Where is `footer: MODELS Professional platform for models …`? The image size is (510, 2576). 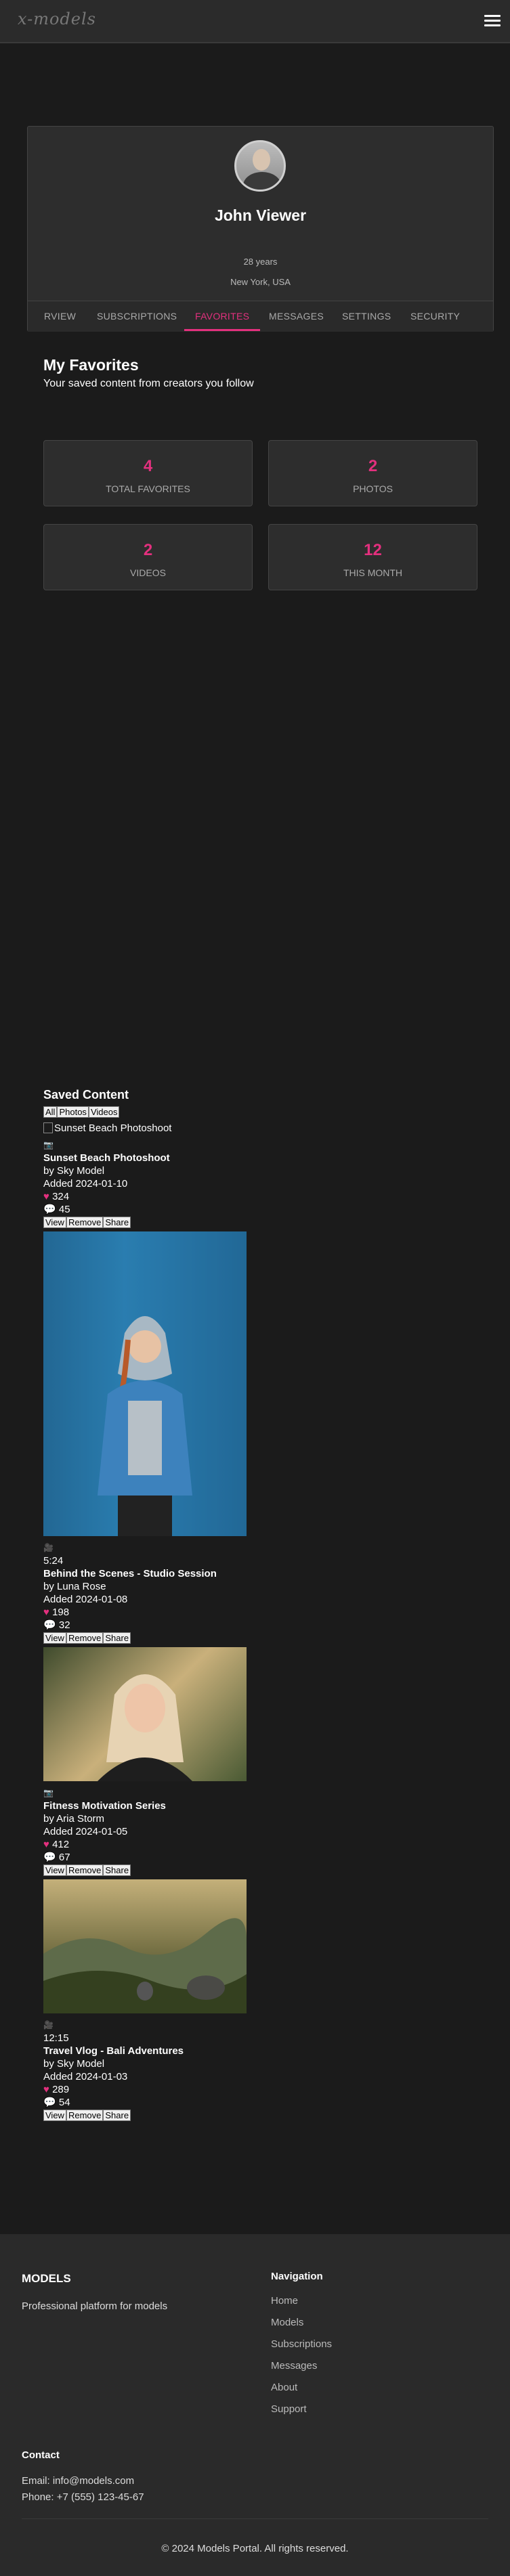
footer: MODELS Professional platform for models … is located at coordinates (255, 2405).